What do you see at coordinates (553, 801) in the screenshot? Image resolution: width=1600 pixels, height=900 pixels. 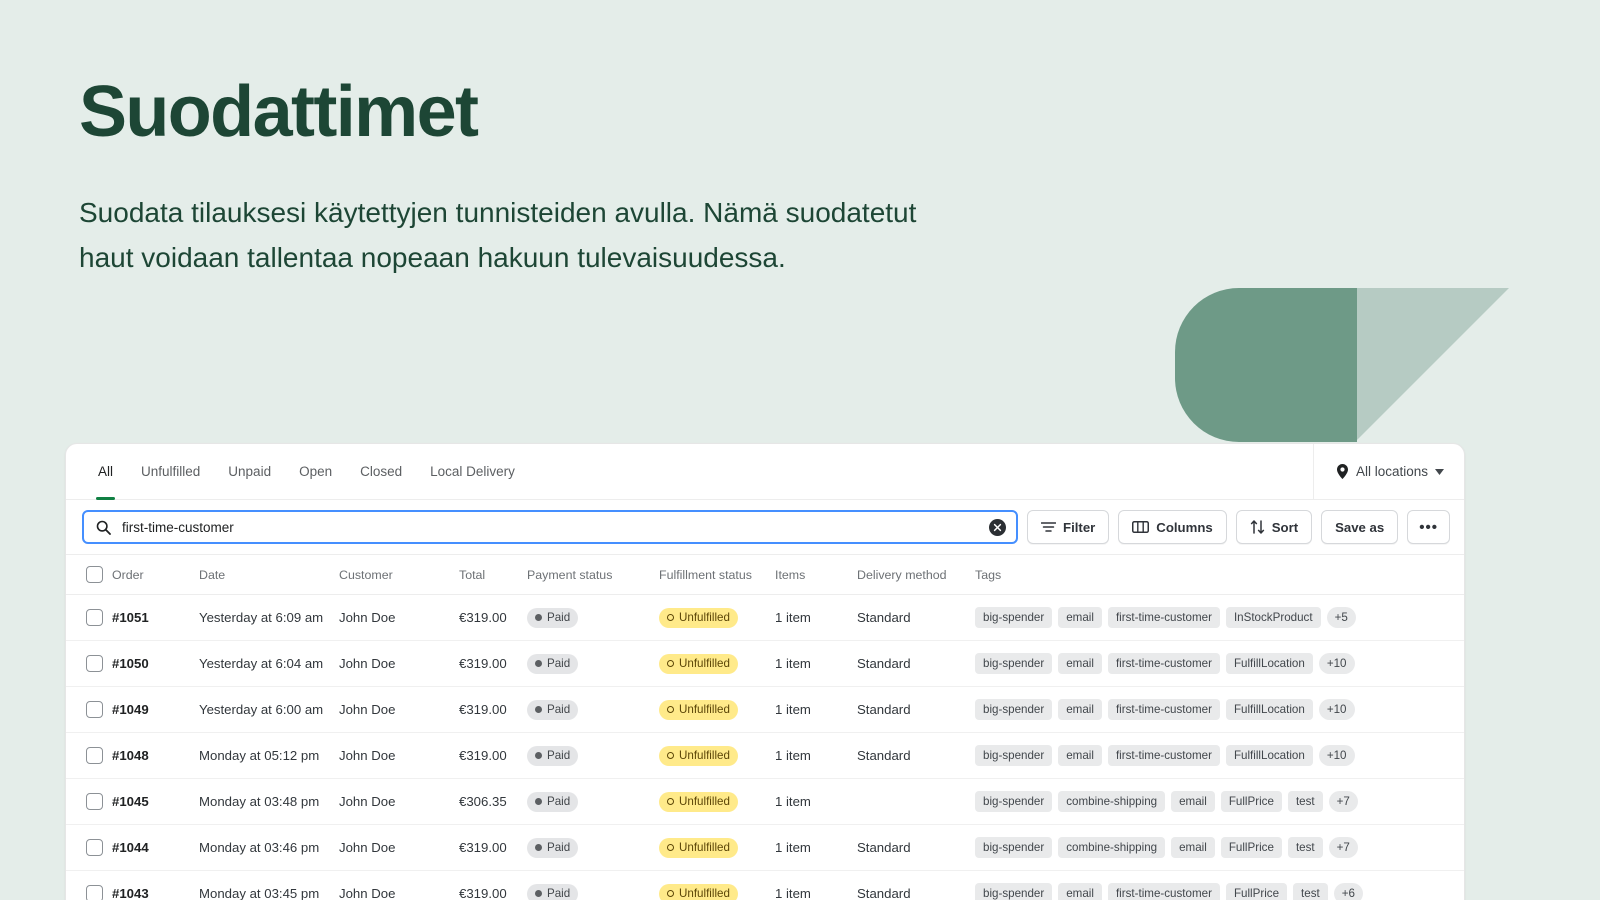 I see `payment-status-badge: Paid` at bounding box center [553, 801].